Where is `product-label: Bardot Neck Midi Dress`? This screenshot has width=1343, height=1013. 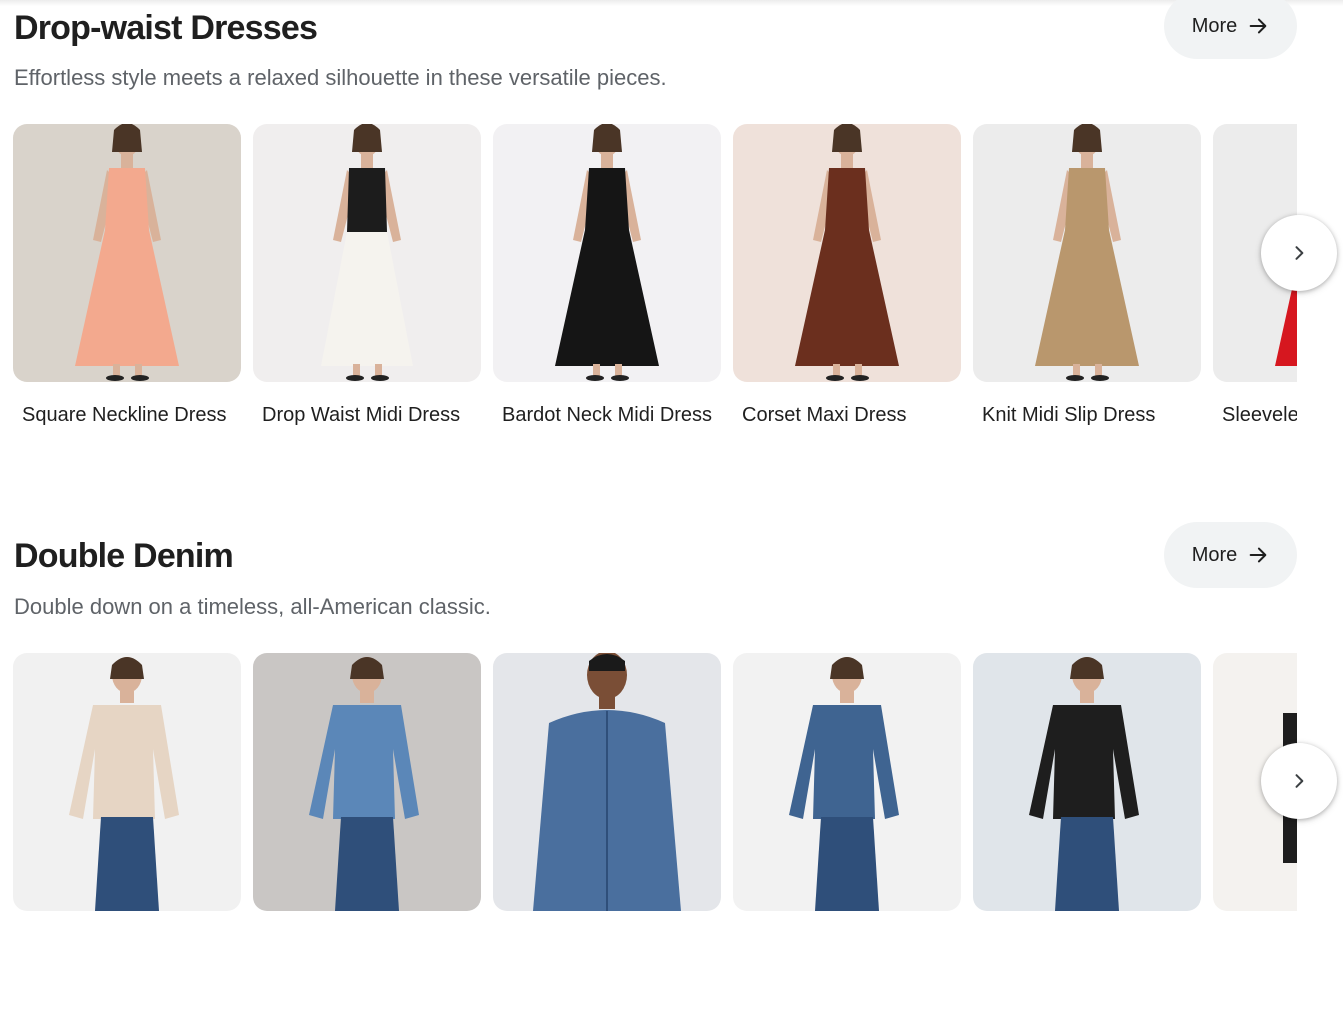
product-label: Bardot Neck Midi Dress is located at coordinates (607, 415).